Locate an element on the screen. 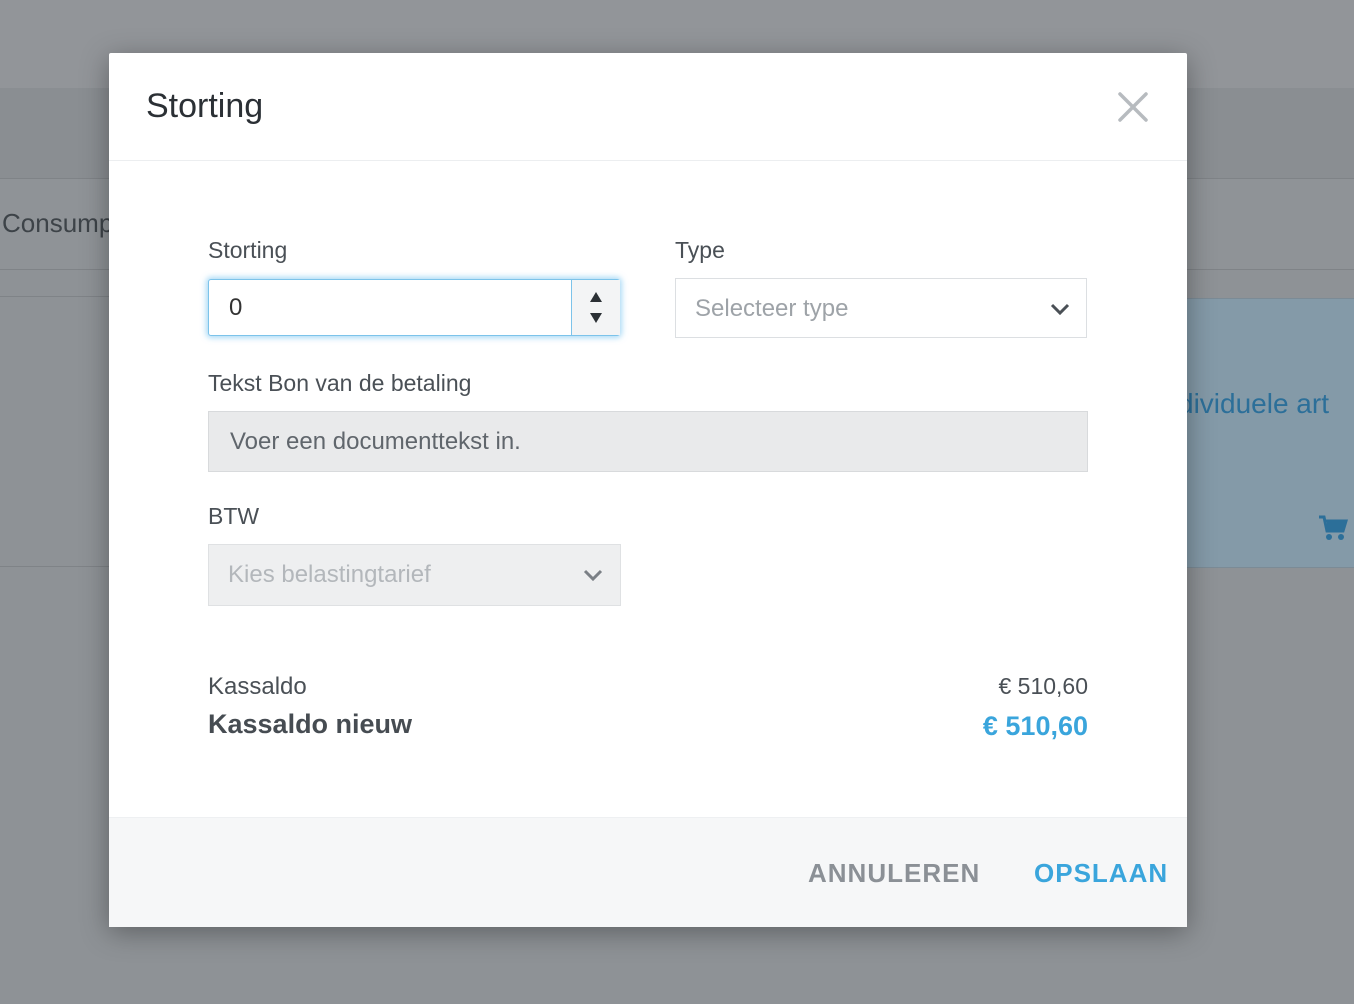 The image size is (1354, 1004). stepper-down-icon is located at coordinates (596, 318).